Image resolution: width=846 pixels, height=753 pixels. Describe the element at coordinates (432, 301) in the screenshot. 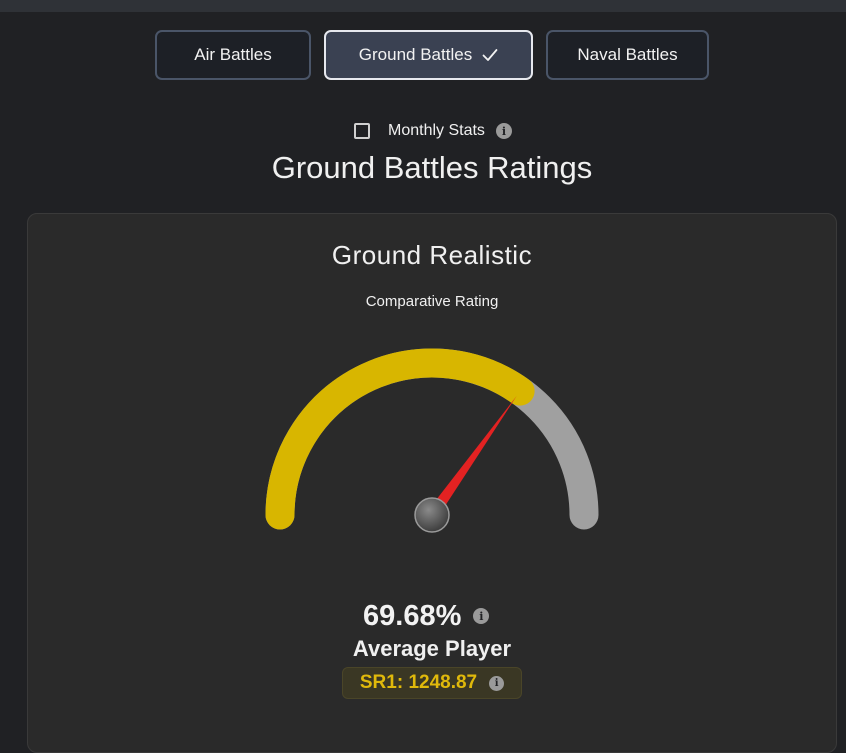

I see `card-subtitle: Comparative Rating` at that location.